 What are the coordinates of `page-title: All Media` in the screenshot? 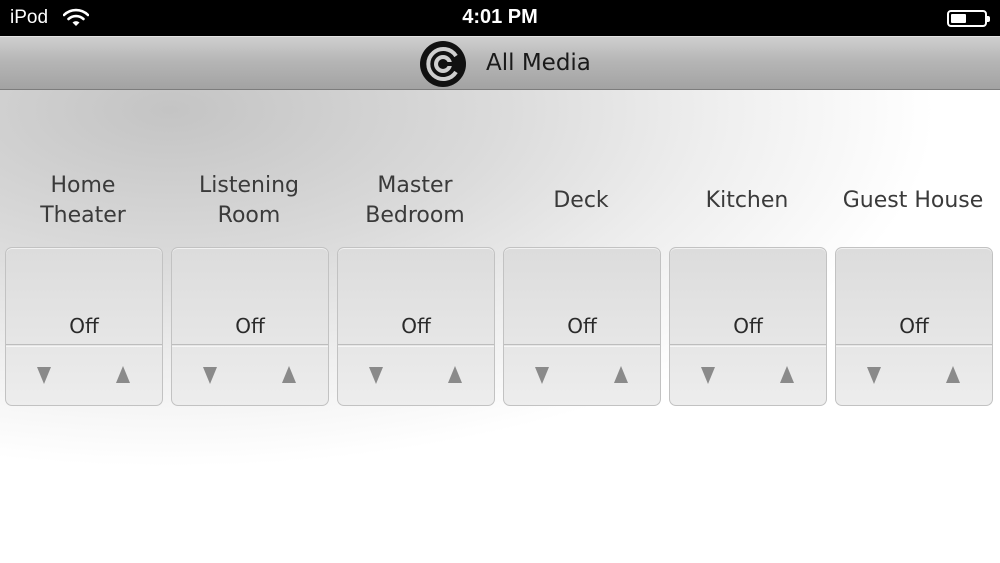 It's located at (538, 63).